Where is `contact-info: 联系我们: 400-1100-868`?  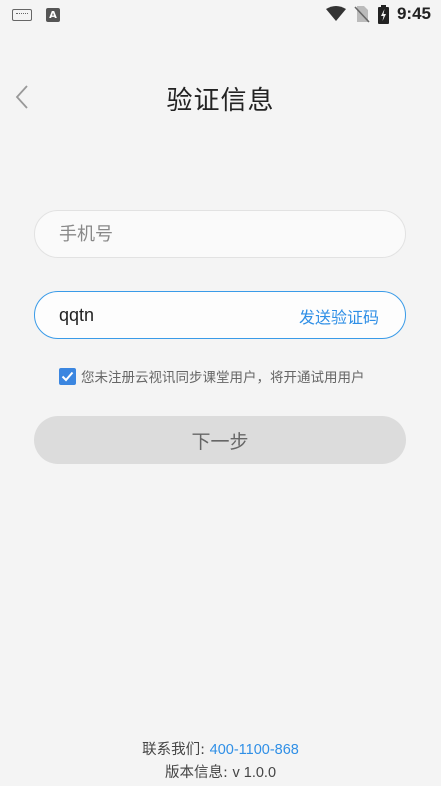
contact-info: 联系我们: 400-1100-868 is located at coordinates (220, 748).